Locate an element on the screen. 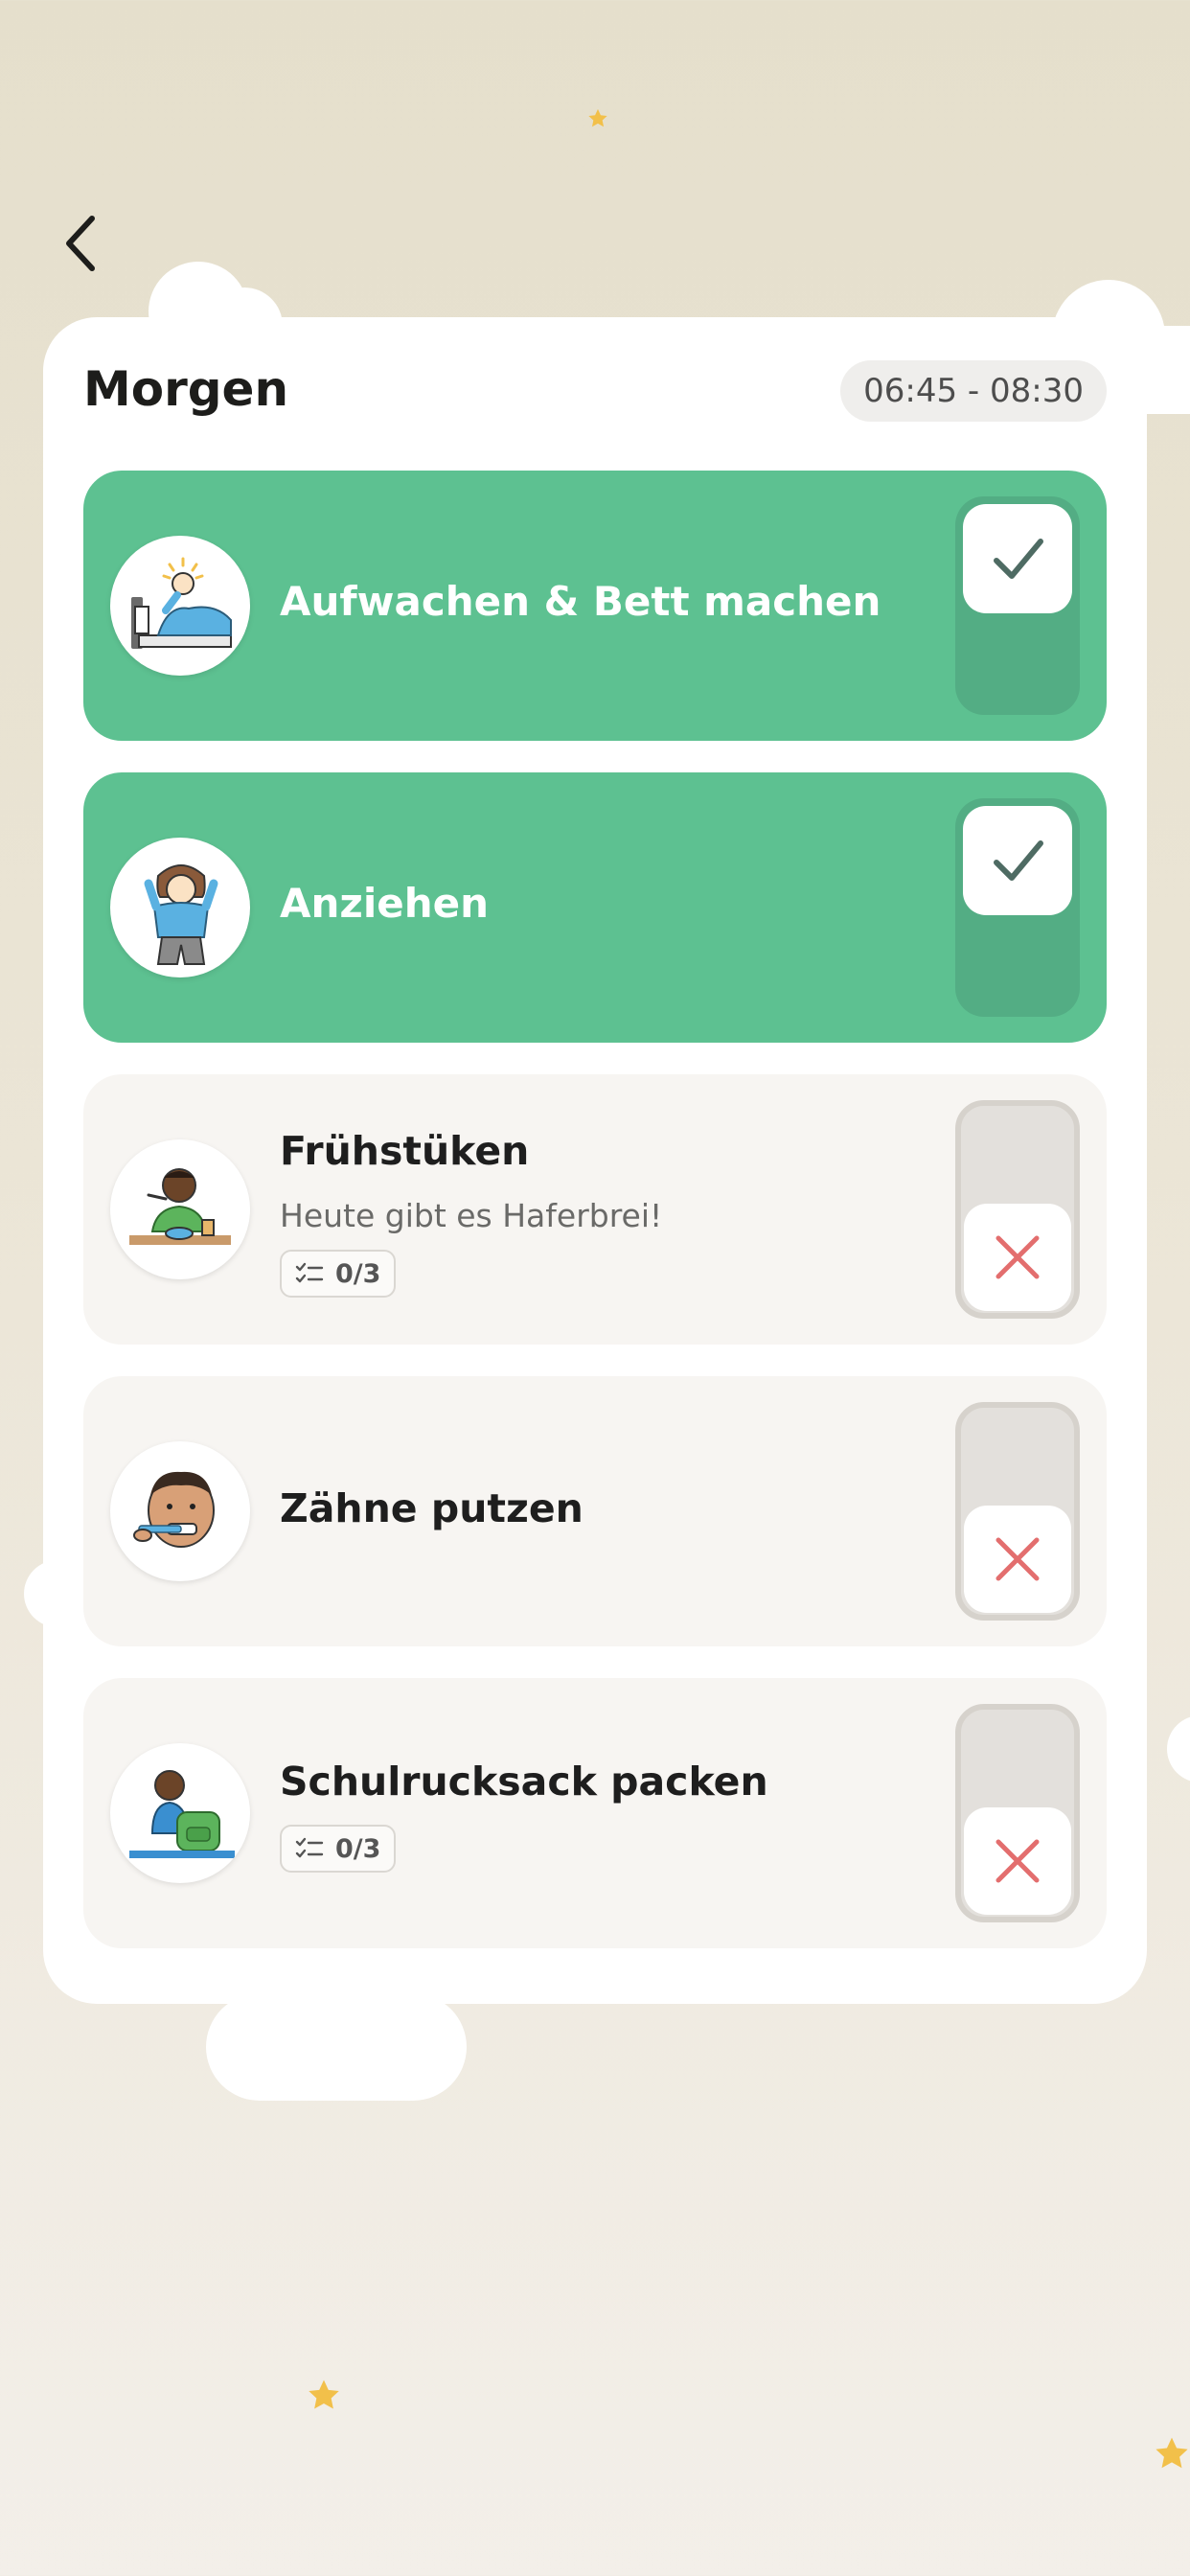  task-title: Aufwachen & Bett machen is located at coordinates (580, 601).